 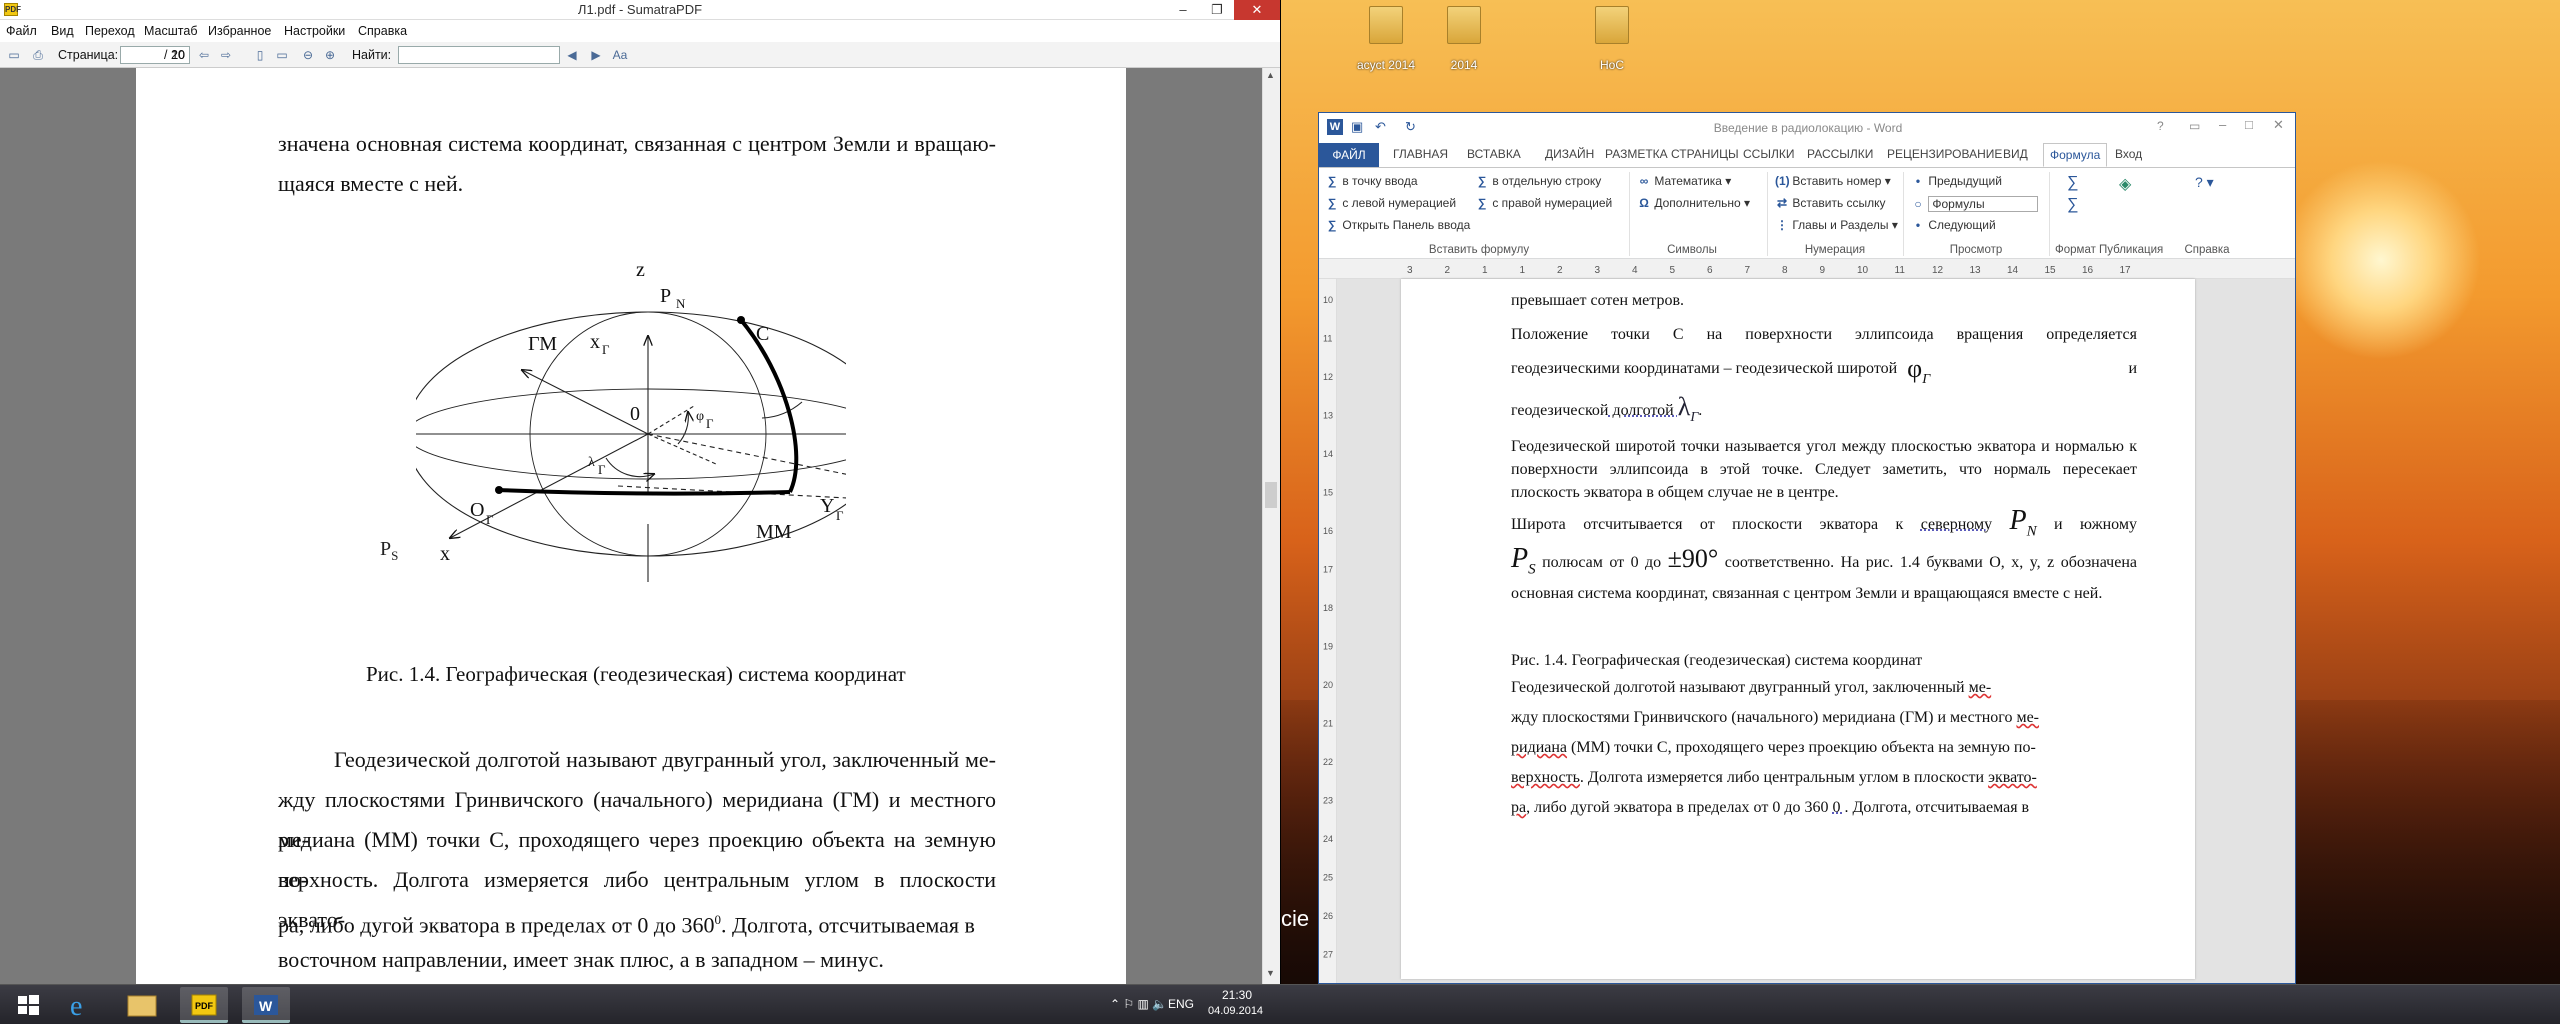 What do you see at coordinates (21, 31) in the screenshot?
I see `menu-file: Файл` at bounding box center [21, 31].